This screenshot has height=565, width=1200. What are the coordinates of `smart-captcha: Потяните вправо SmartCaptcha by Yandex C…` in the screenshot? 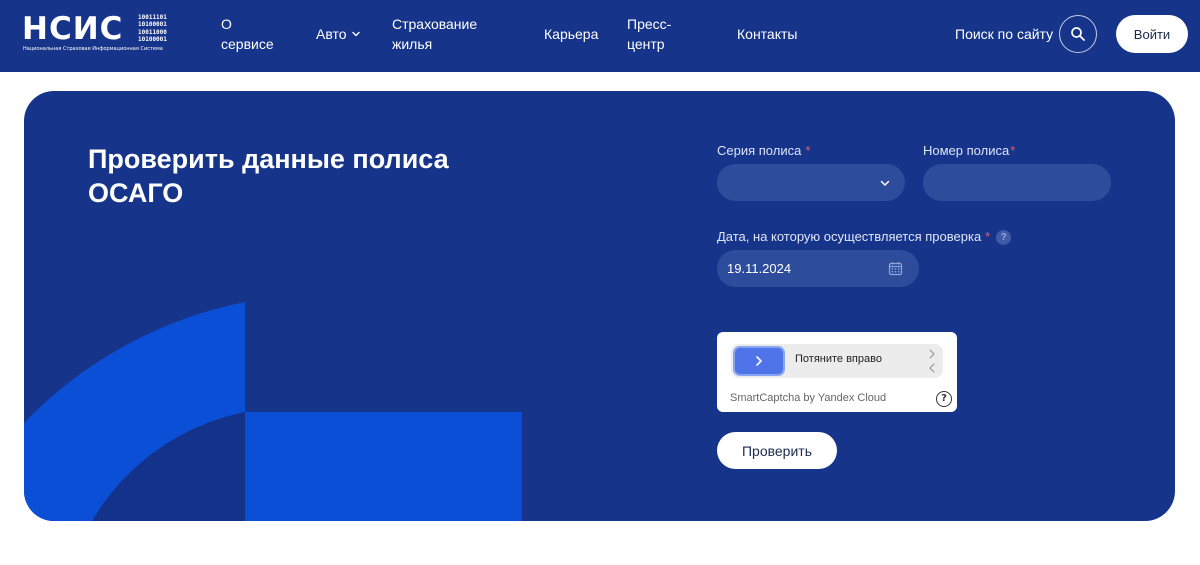 It's located at (837, 372).